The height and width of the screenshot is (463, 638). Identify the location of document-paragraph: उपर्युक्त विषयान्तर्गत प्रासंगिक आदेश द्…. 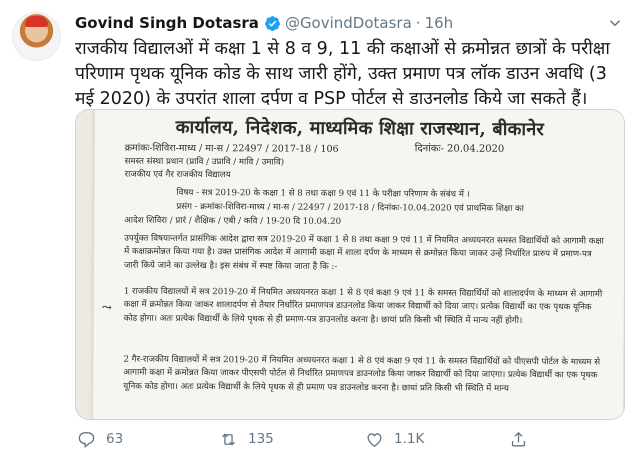
(364, 252).